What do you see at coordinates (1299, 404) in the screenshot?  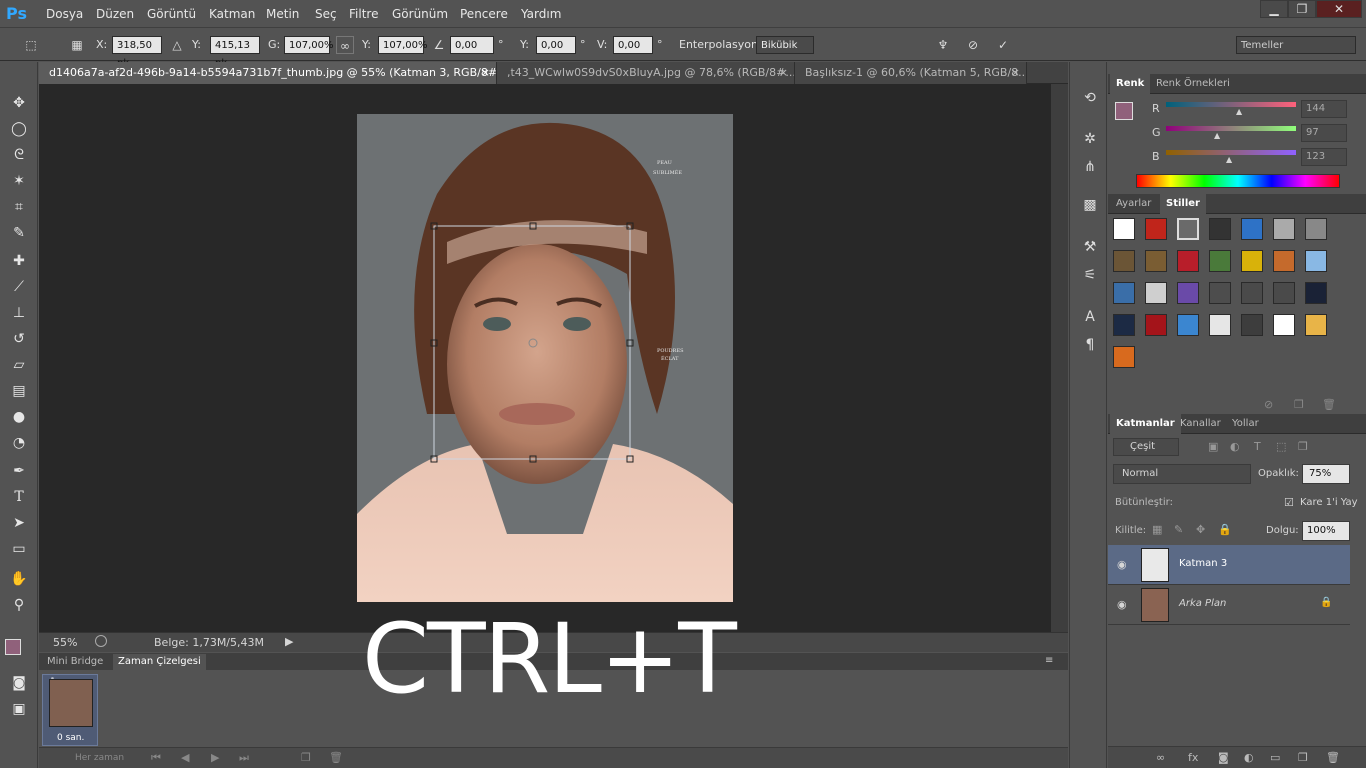 I see `new-style-icon: ❐` at bounding box center [1299, 404].